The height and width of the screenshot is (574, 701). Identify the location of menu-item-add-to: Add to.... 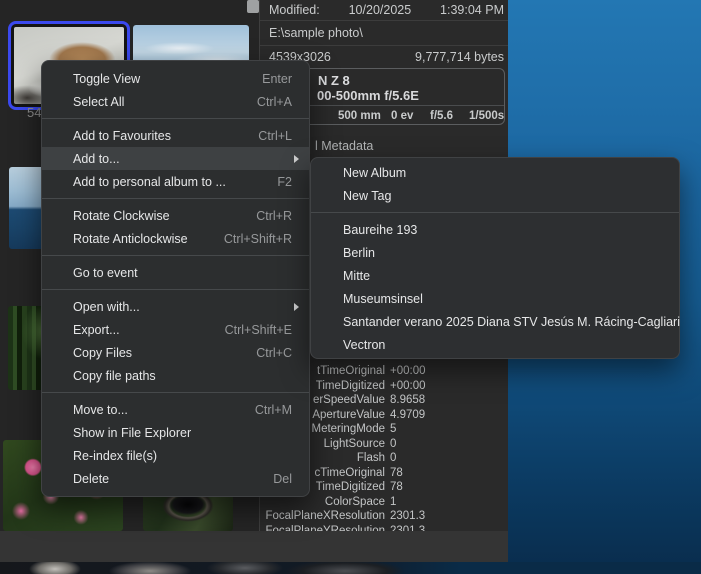
(175, 158).